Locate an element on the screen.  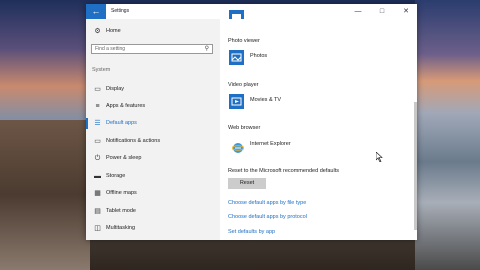
internet-explorer-icon is located at coordinates (238, 148).